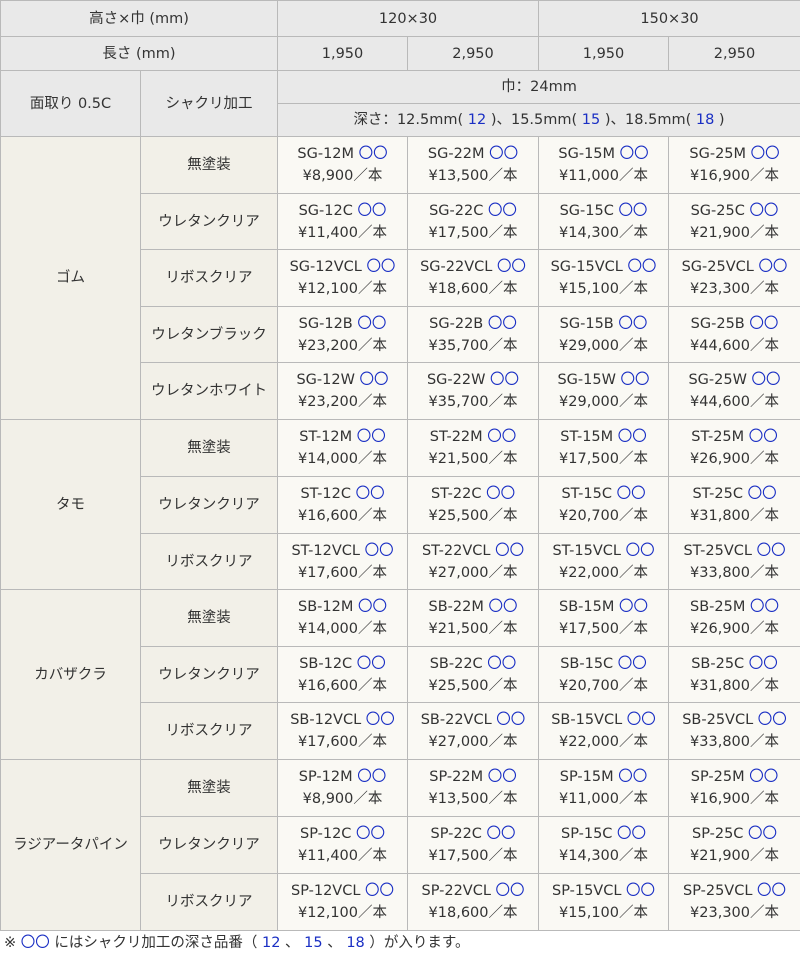 This screenshot has width=800, height=956. What do you see at coordinates (718, 720) in the screenshot?
I see `product-code: SB-25VCL` at bounding box center [718, 720].